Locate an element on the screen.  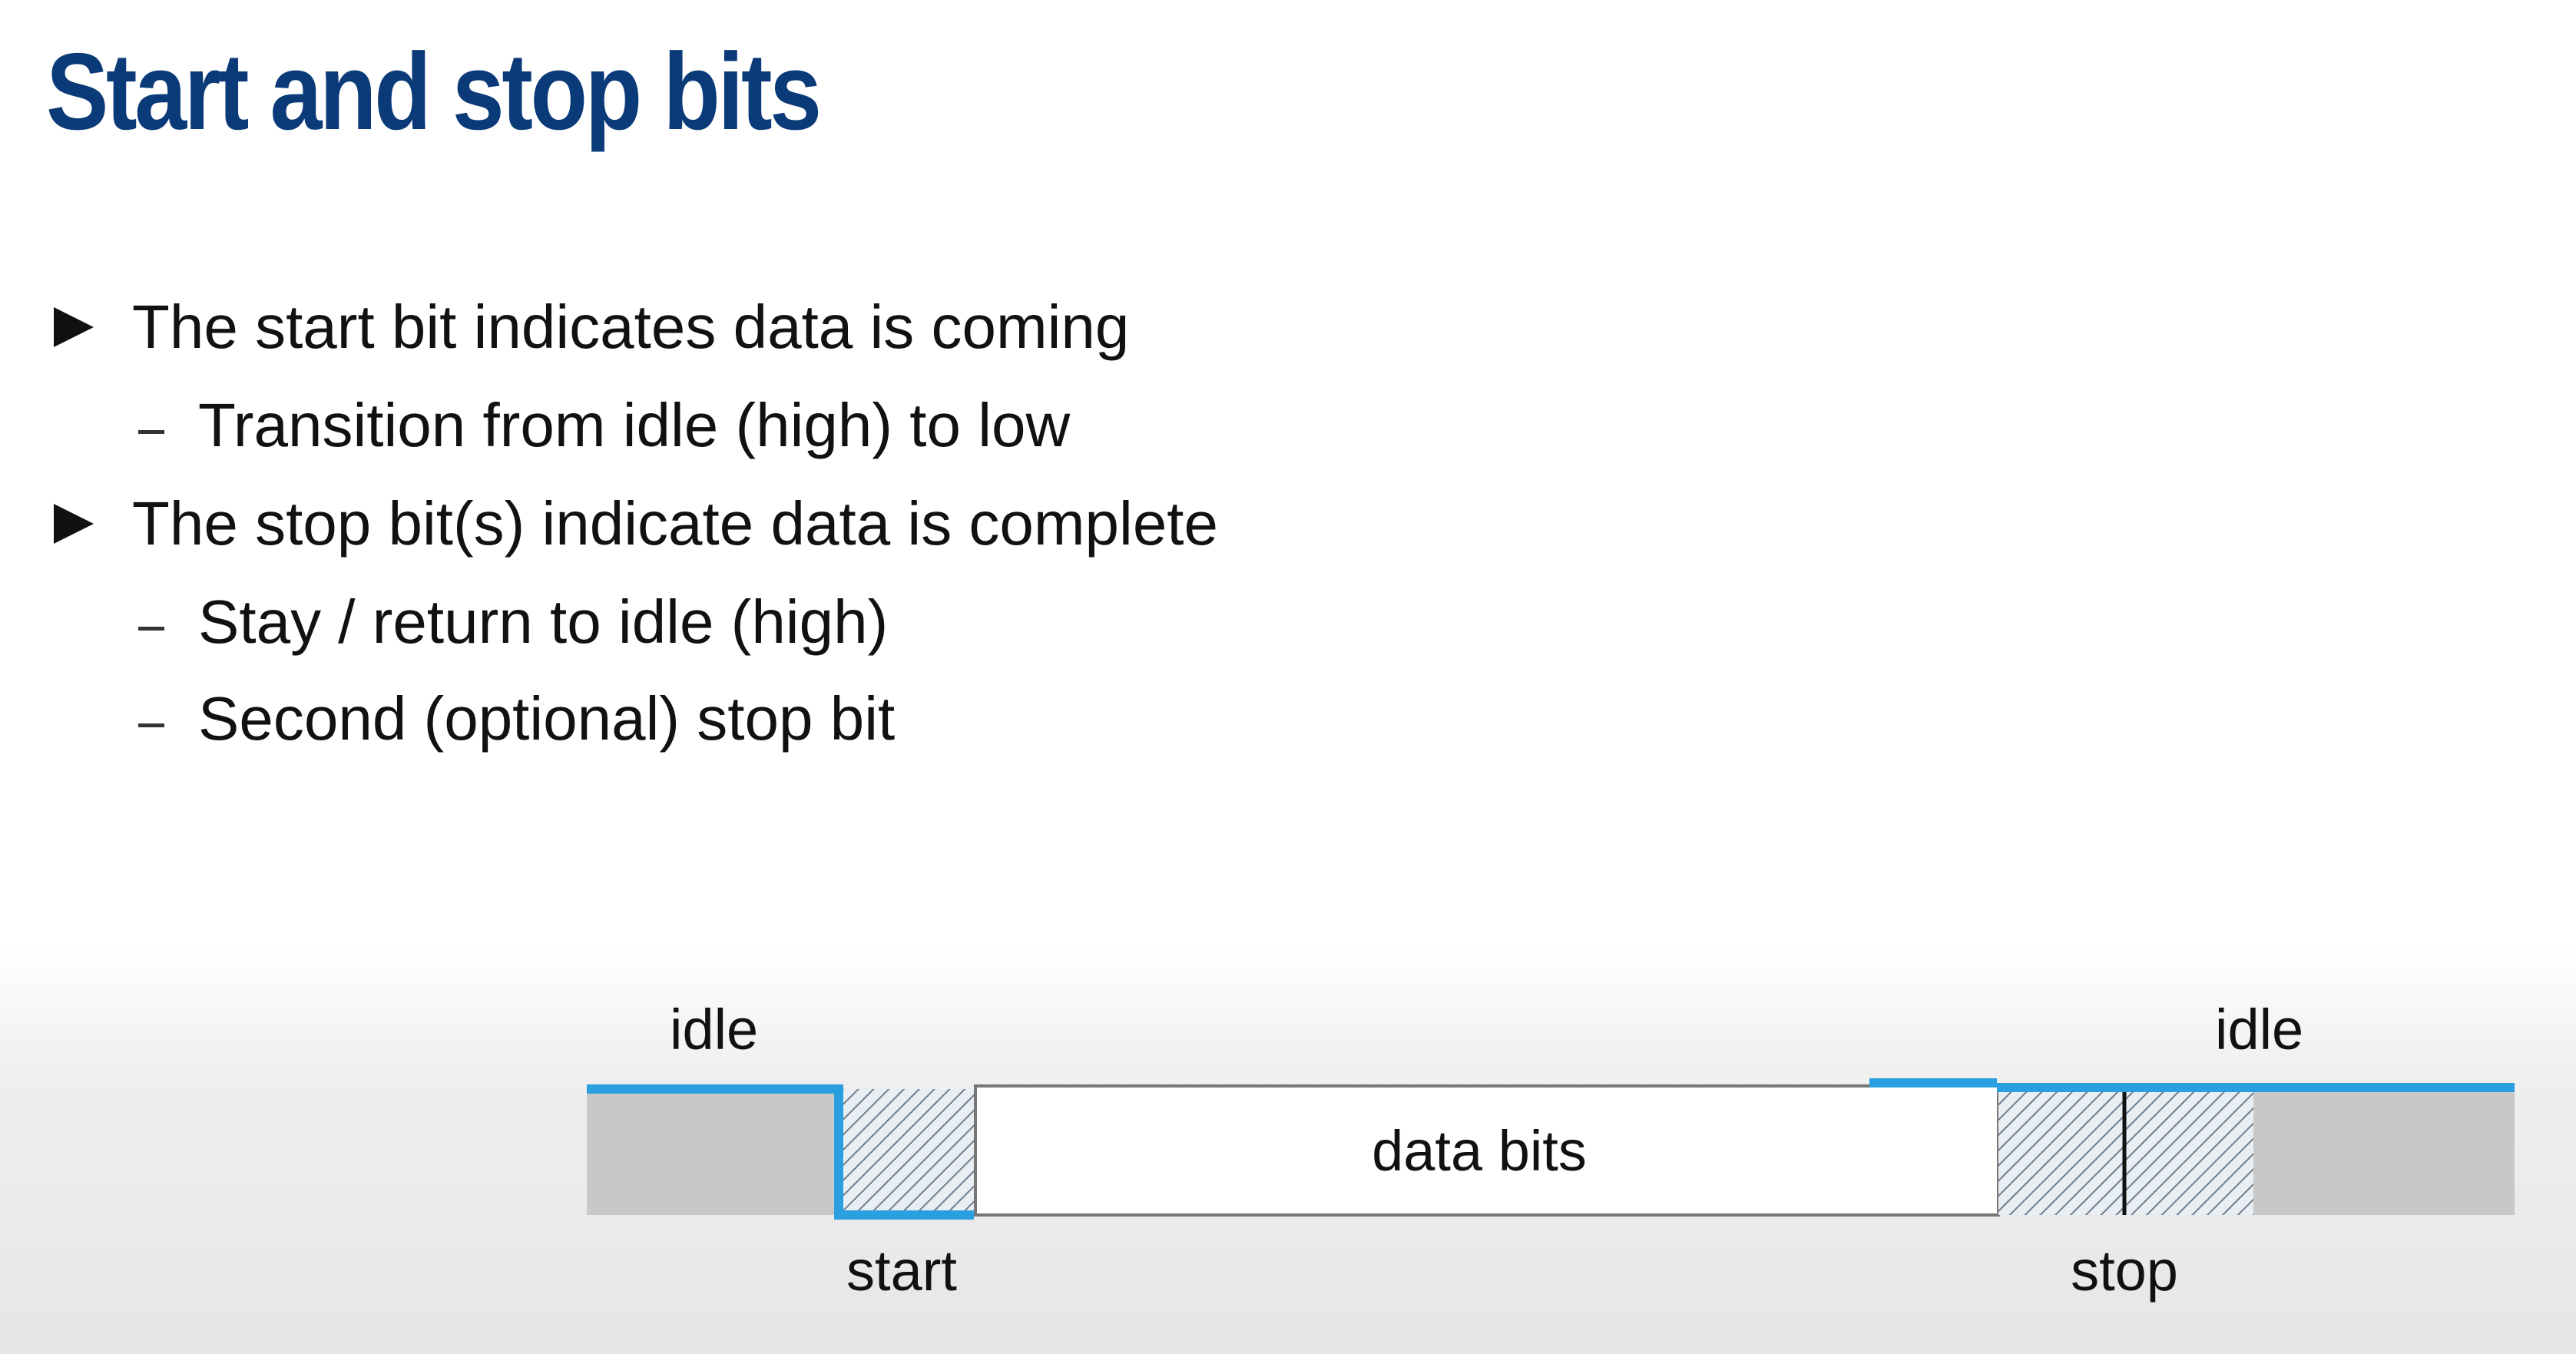
stop-label: stop is located at coordinates (2124, 1271).